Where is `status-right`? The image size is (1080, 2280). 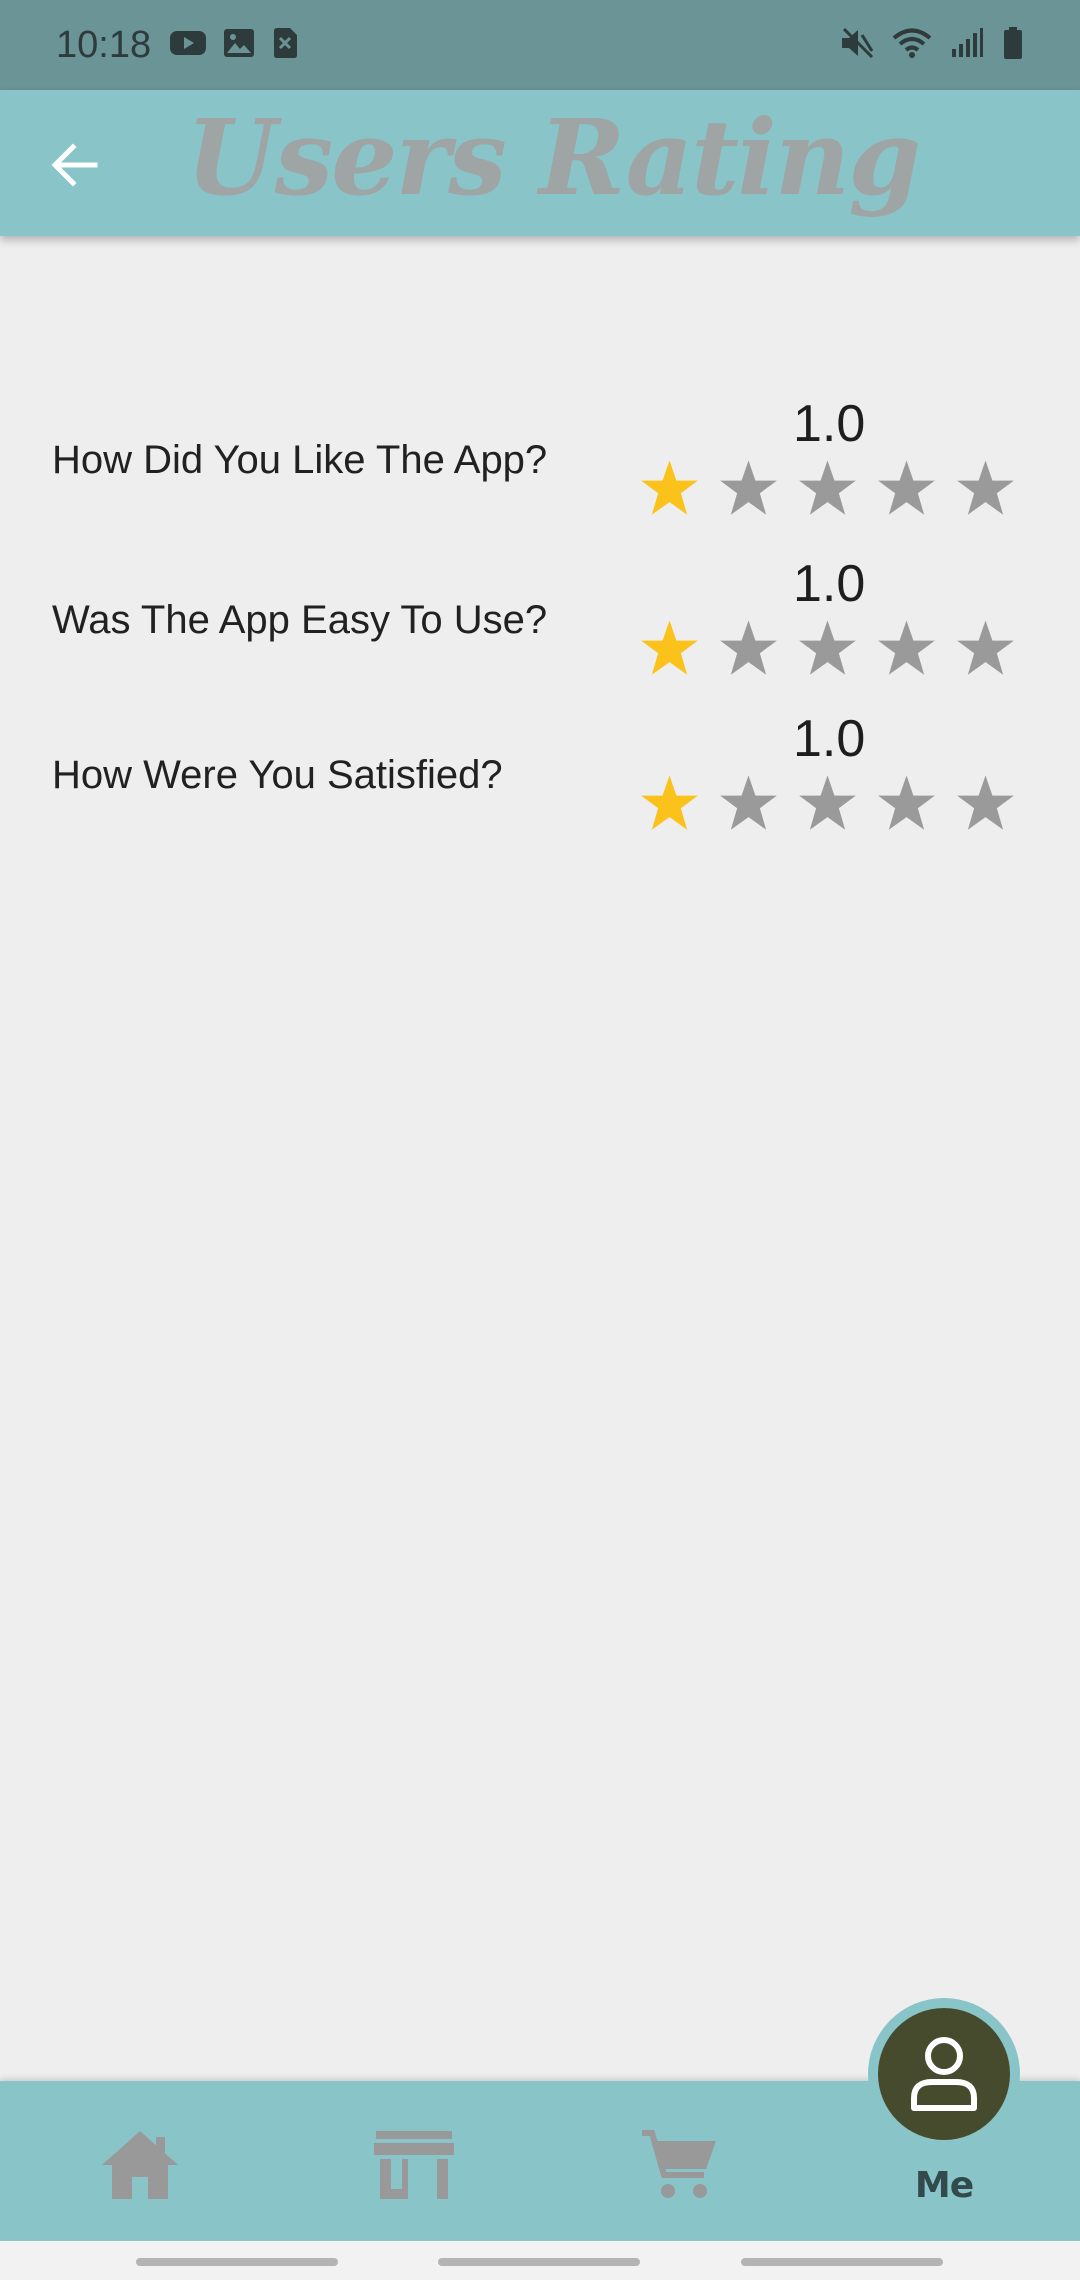
status-right is located at coordinates (932, 45).